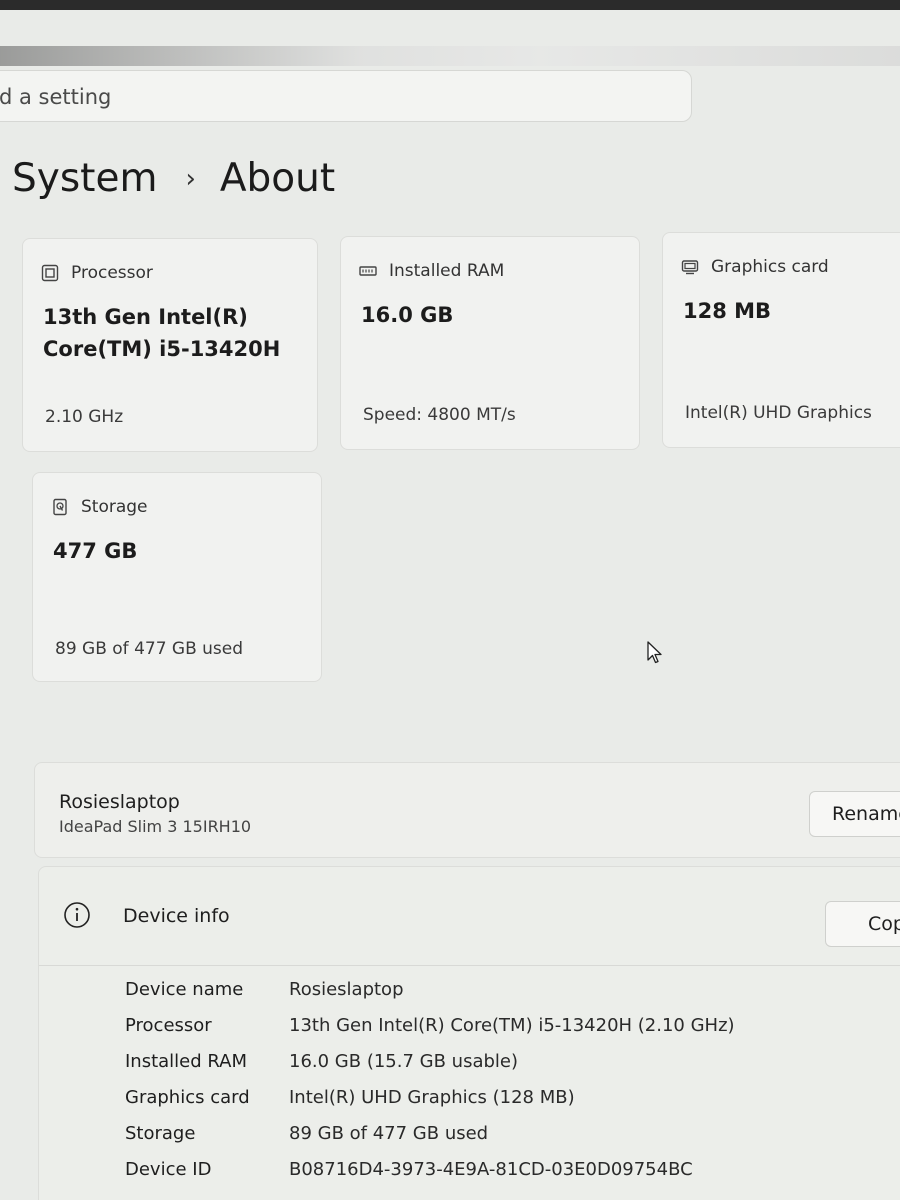 The width and height of the screenshot is (900, 1200). I want to click on storage-card-usage: 89 GB of 477 GB used, so click(149, 649).